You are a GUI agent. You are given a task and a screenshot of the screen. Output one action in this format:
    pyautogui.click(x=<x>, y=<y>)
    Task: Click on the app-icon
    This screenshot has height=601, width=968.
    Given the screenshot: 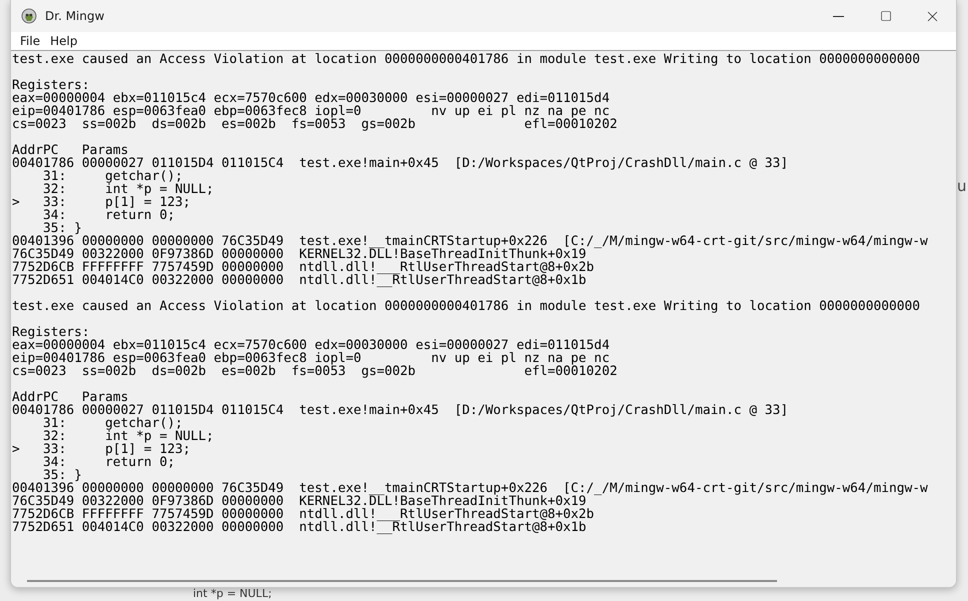 What is the action you would take?
    pyautogui.click(x=29, y=16)
    